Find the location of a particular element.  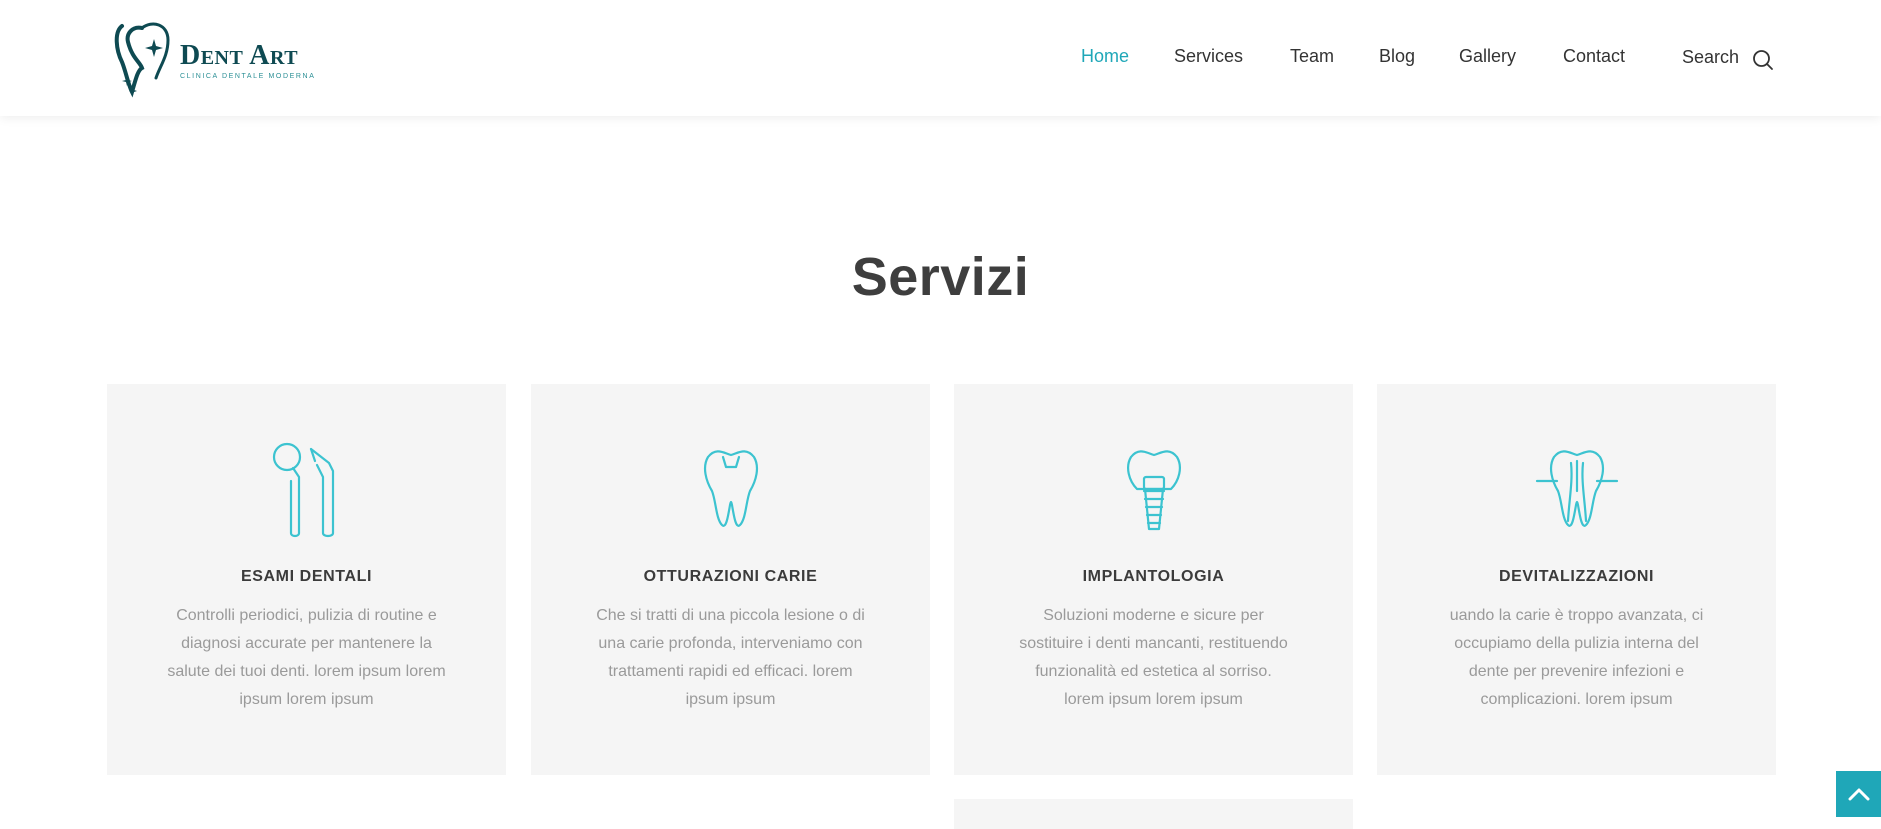

back-to-top-button is located at coordinates (1858, 794).